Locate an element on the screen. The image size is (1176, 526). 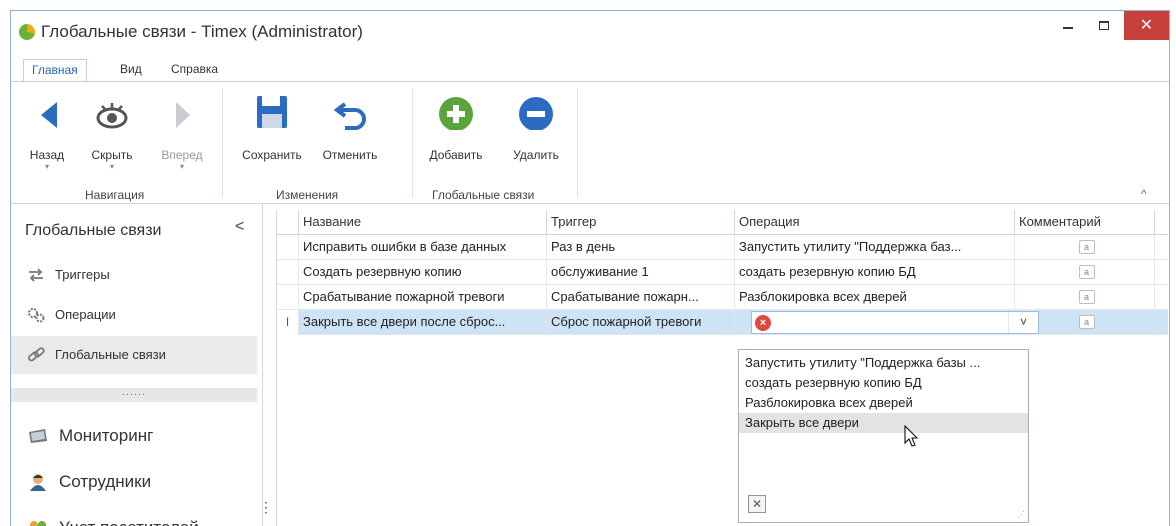
close-button: ✕ is located at coordinates (1146, 25).